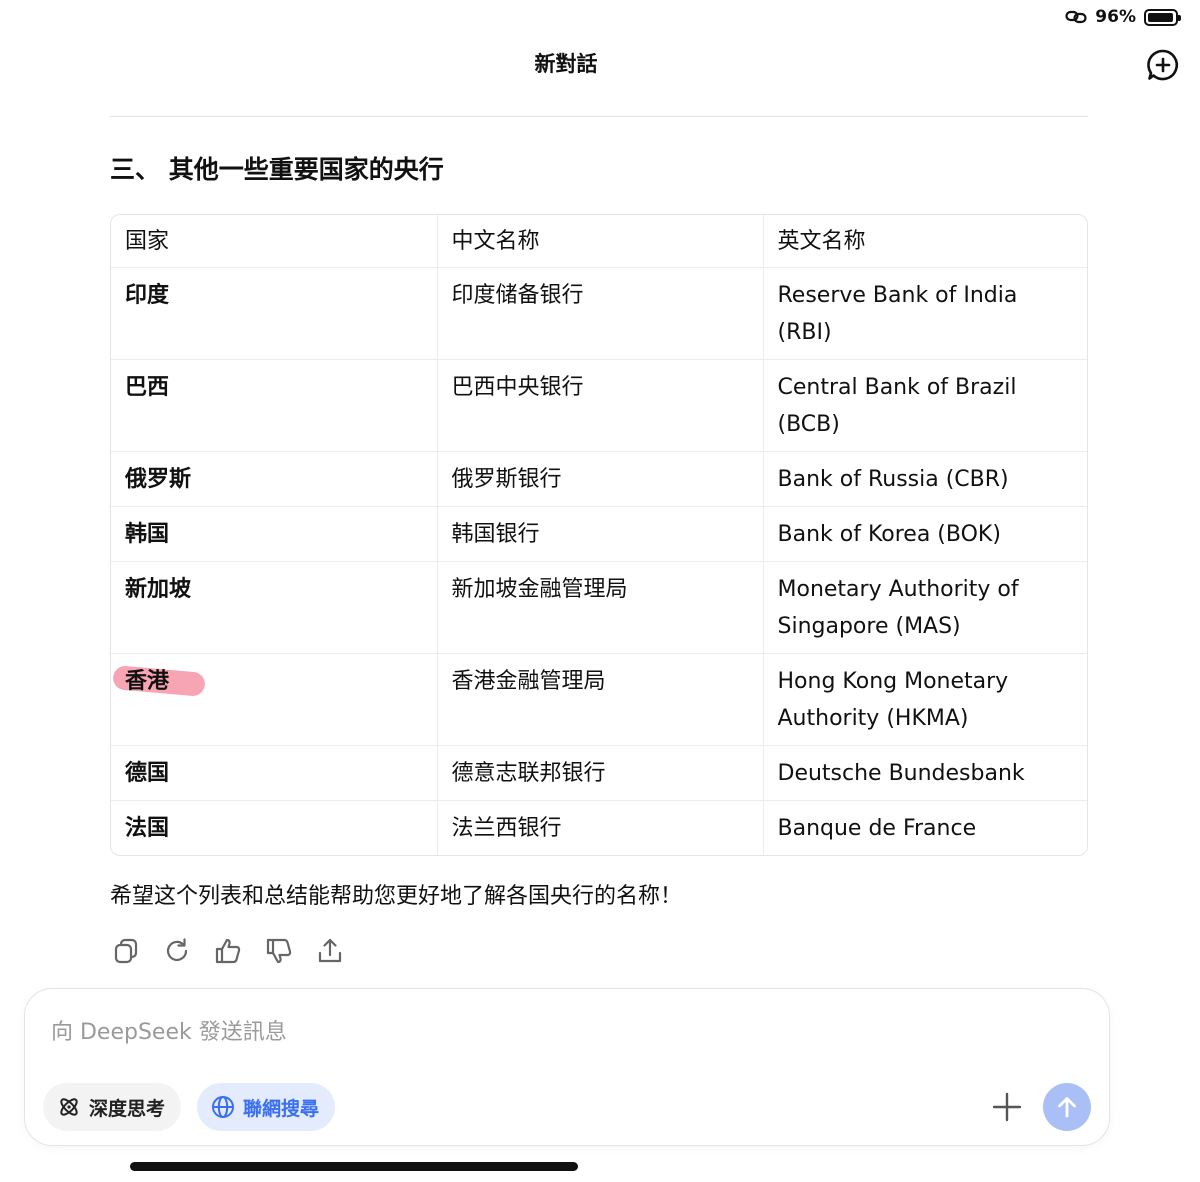  I want to click on table-row: 韩国 韩国银行 Bank of Korea (BOK), so click(599, 534).